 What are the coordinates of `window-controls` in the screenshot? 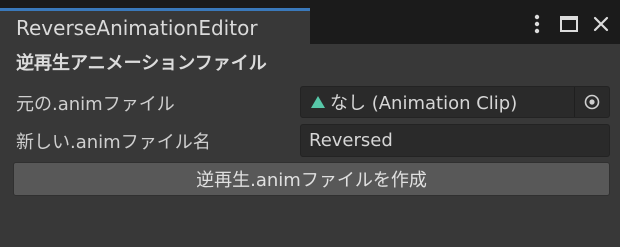 It's located at (569, 24).